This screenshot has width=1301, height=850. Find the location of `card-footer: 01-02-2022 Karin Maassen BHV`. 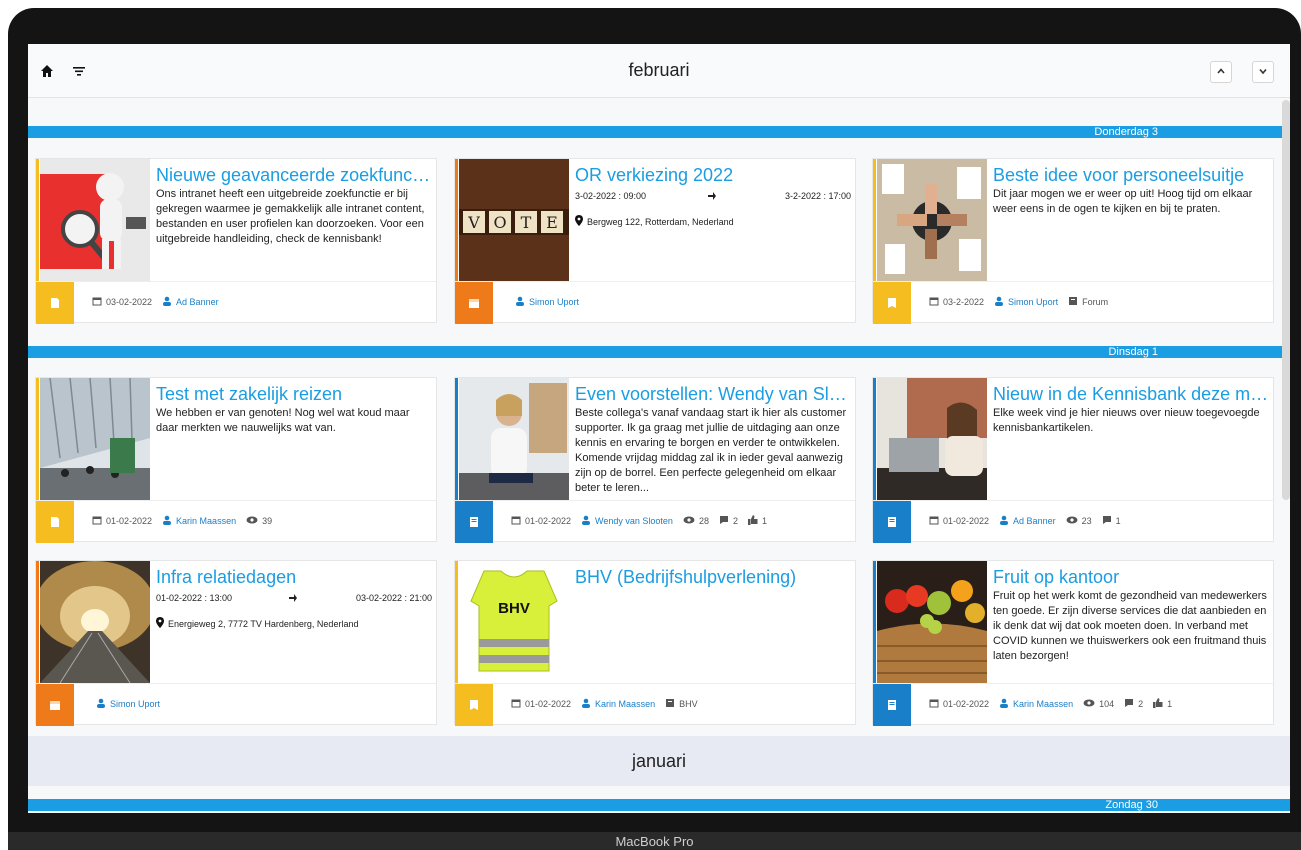

card-footer: 01-02-2022 Karin Maassen BHV is located at coordinates (655, 704).